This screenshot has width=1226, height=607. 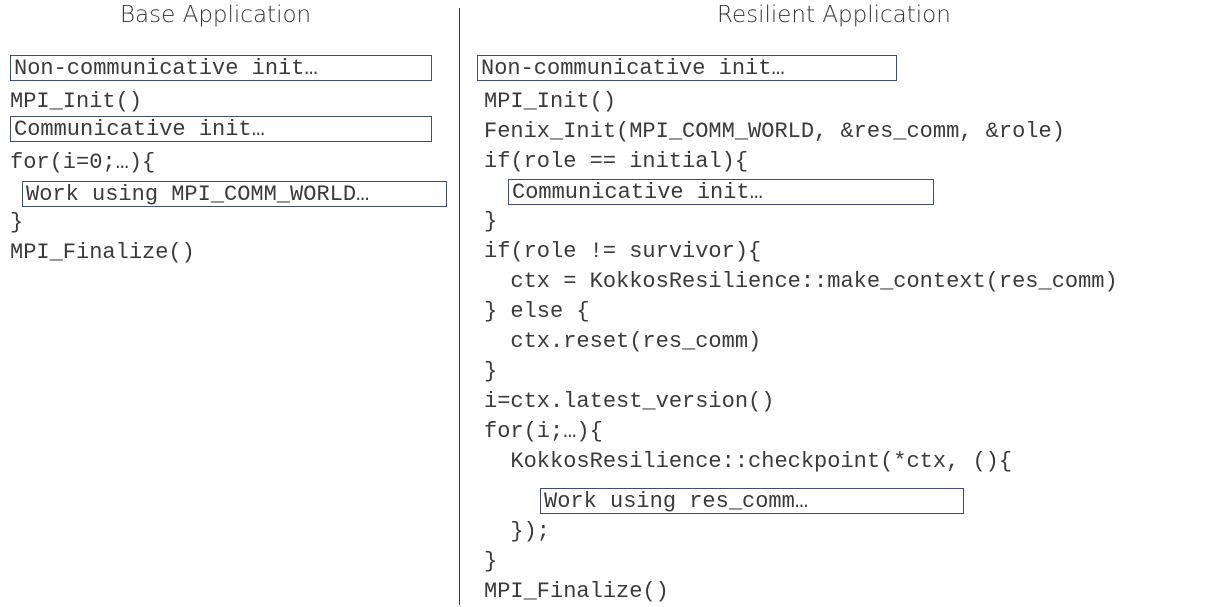 I want to click on close-brace-line-2: }, so click(x=491, y=371).